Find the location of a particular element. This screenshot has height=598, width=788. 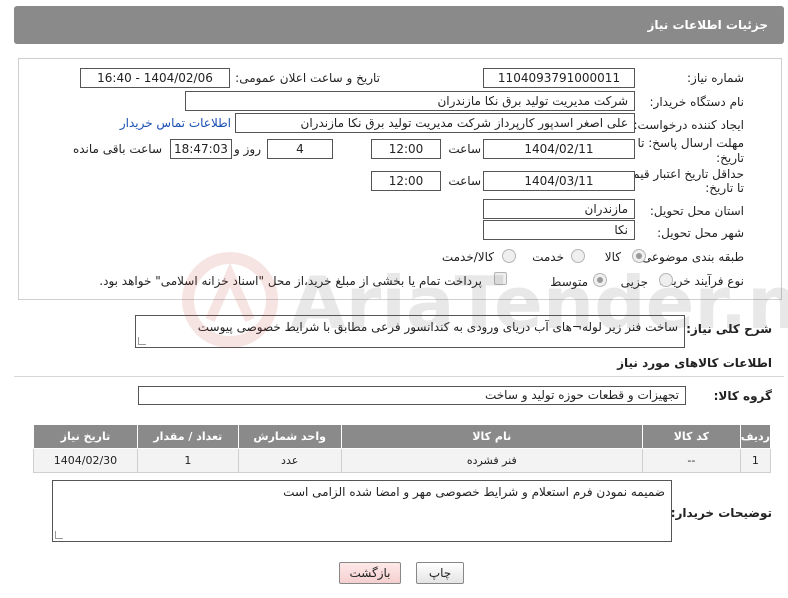

goods-section-title: اطلاعات کالاهای مورد نیاز is located at coordinates (694, 363).